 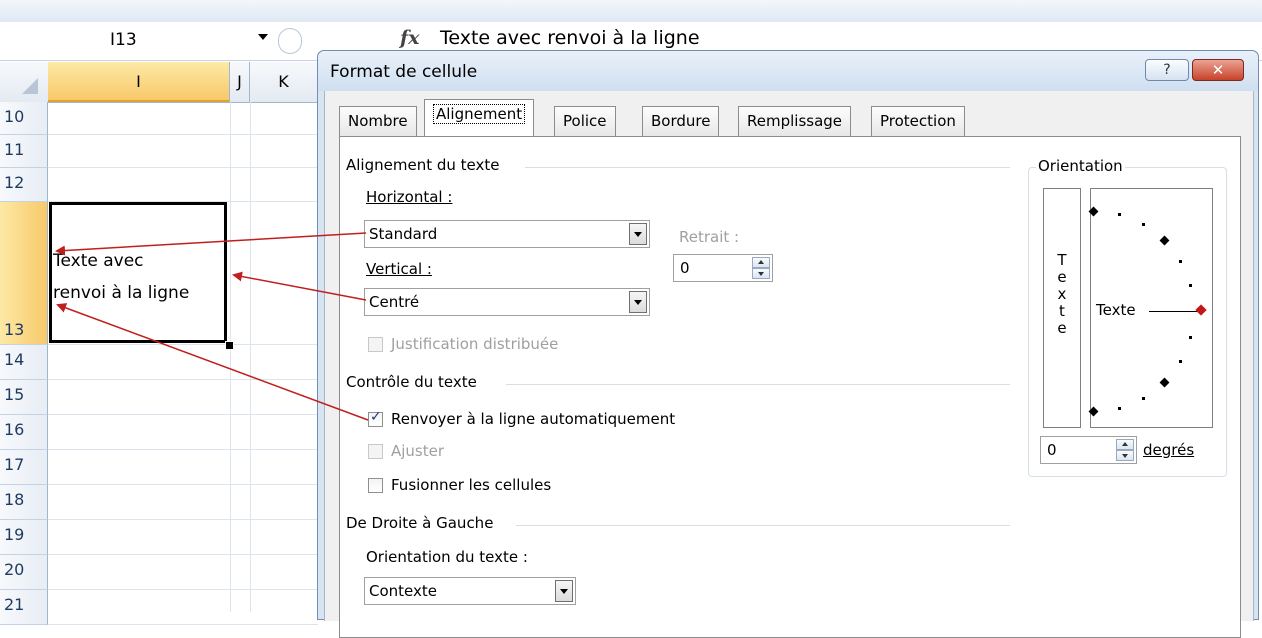 I want to click on text-direction-value: Contexte, so click(x=403, y=591).